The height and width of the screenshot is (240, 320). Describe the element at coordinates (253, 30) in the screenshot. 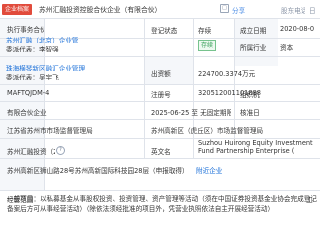

I see `date-label: 成立日期` at that location.